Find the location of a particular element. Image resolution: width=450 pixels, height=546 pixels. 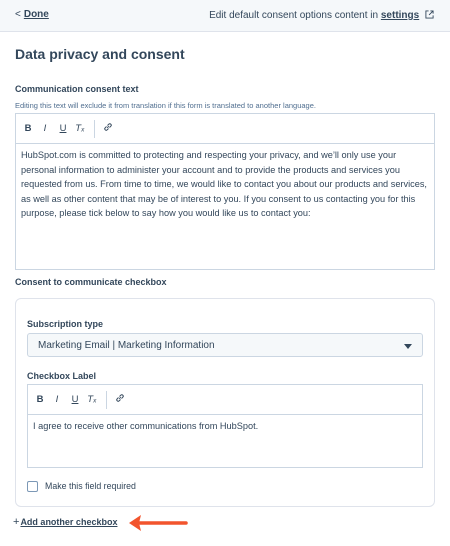

caret-down-icon is located at coordinates (408, 346).